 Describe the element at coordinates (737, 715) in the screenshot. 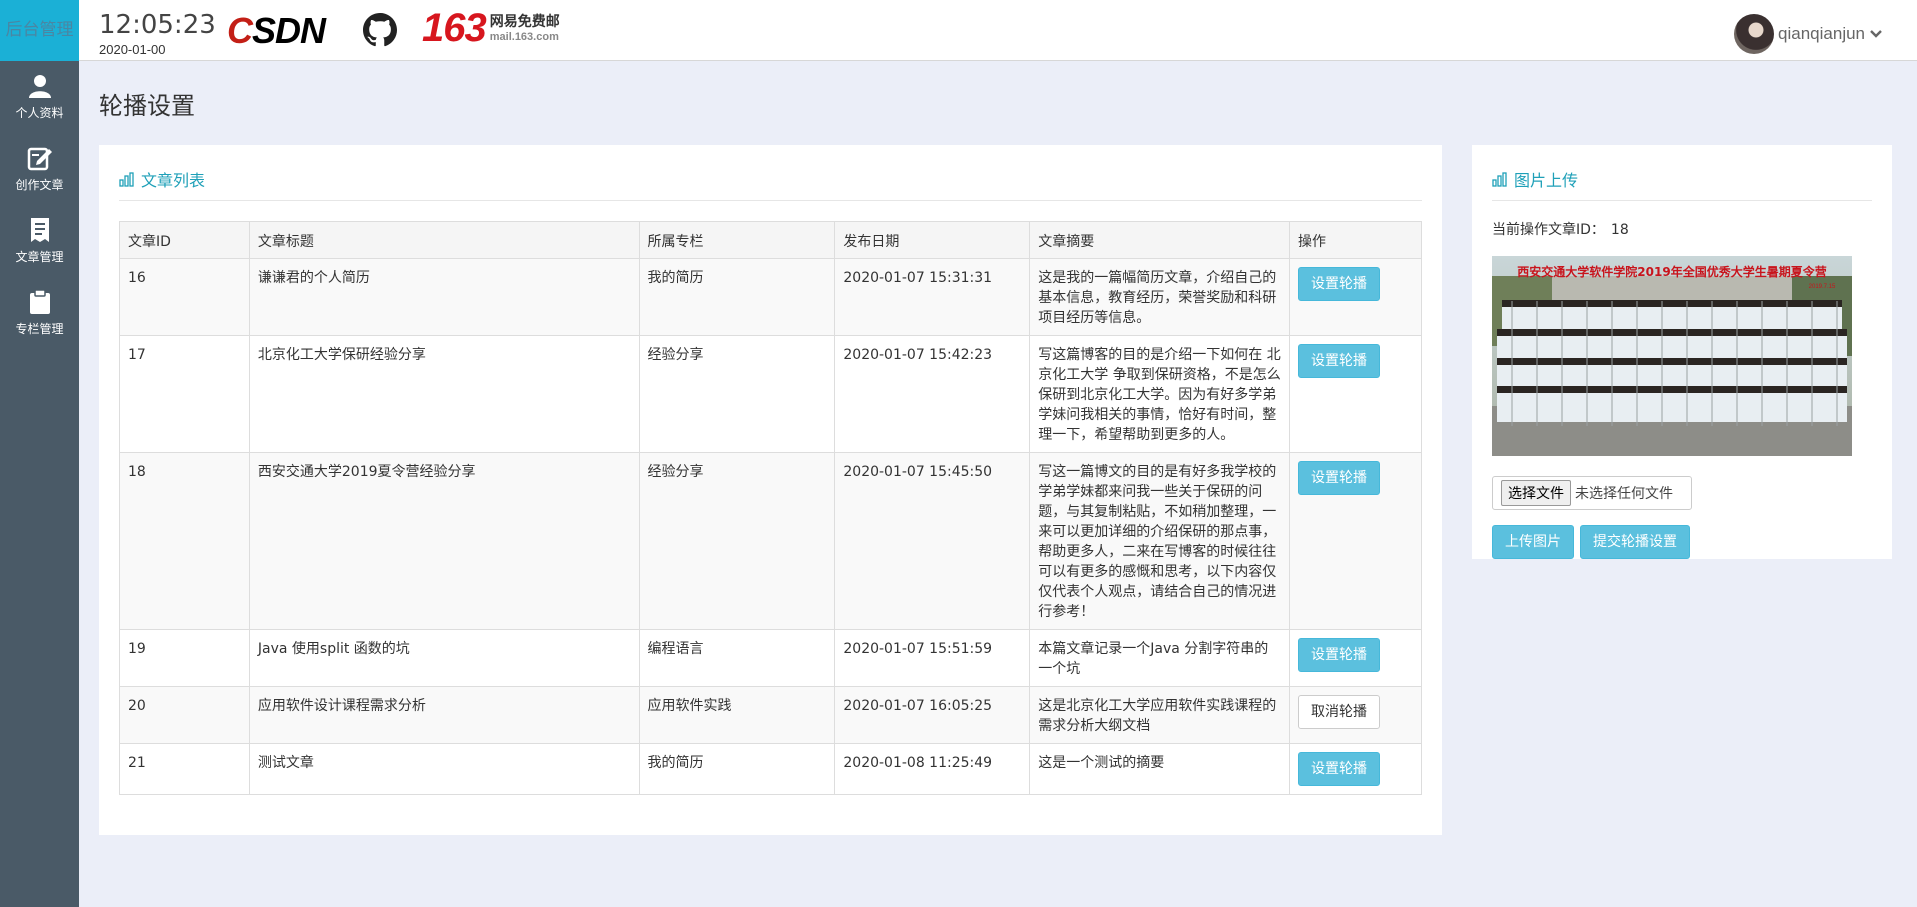

I see `cell-column: 应用软件实践` at that location.